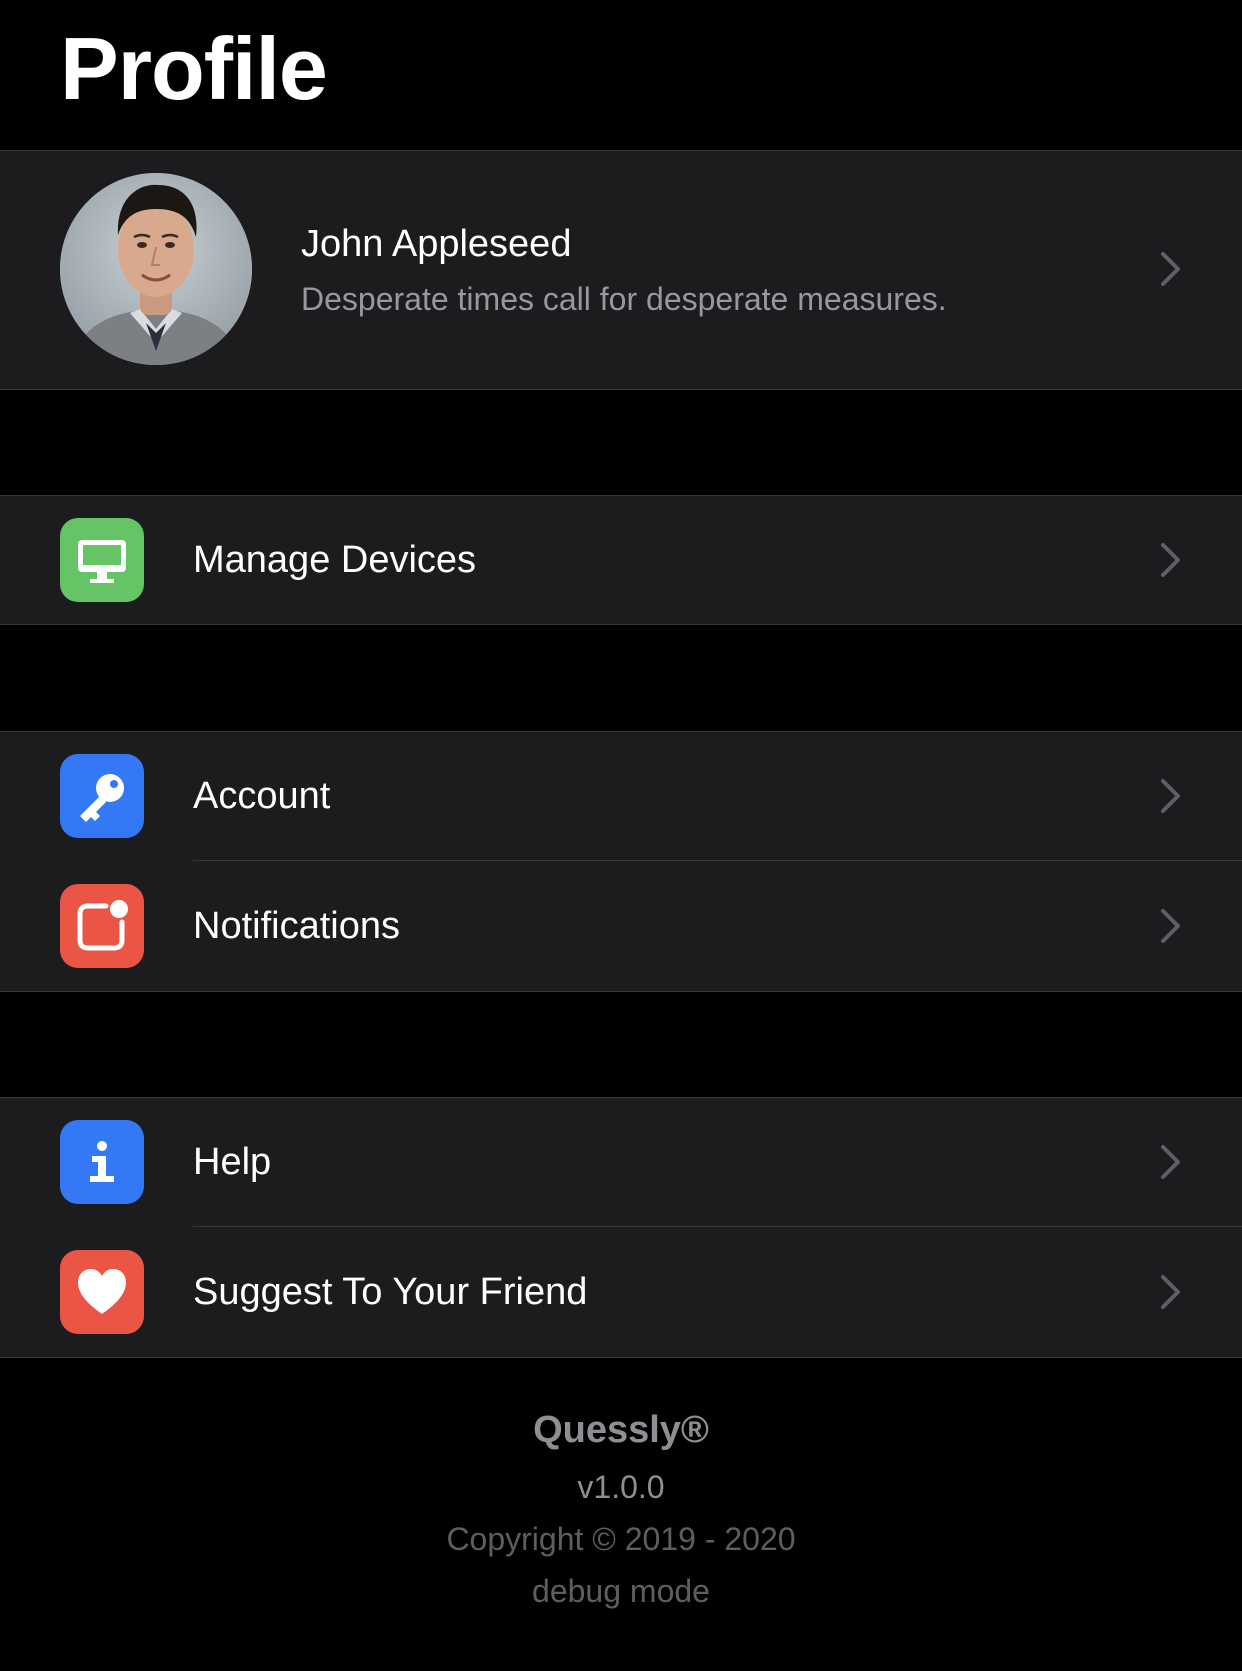 This screenshot has height=1671, width=1242. I want to click on footer-mode: debug mode, so click(621, 1591).